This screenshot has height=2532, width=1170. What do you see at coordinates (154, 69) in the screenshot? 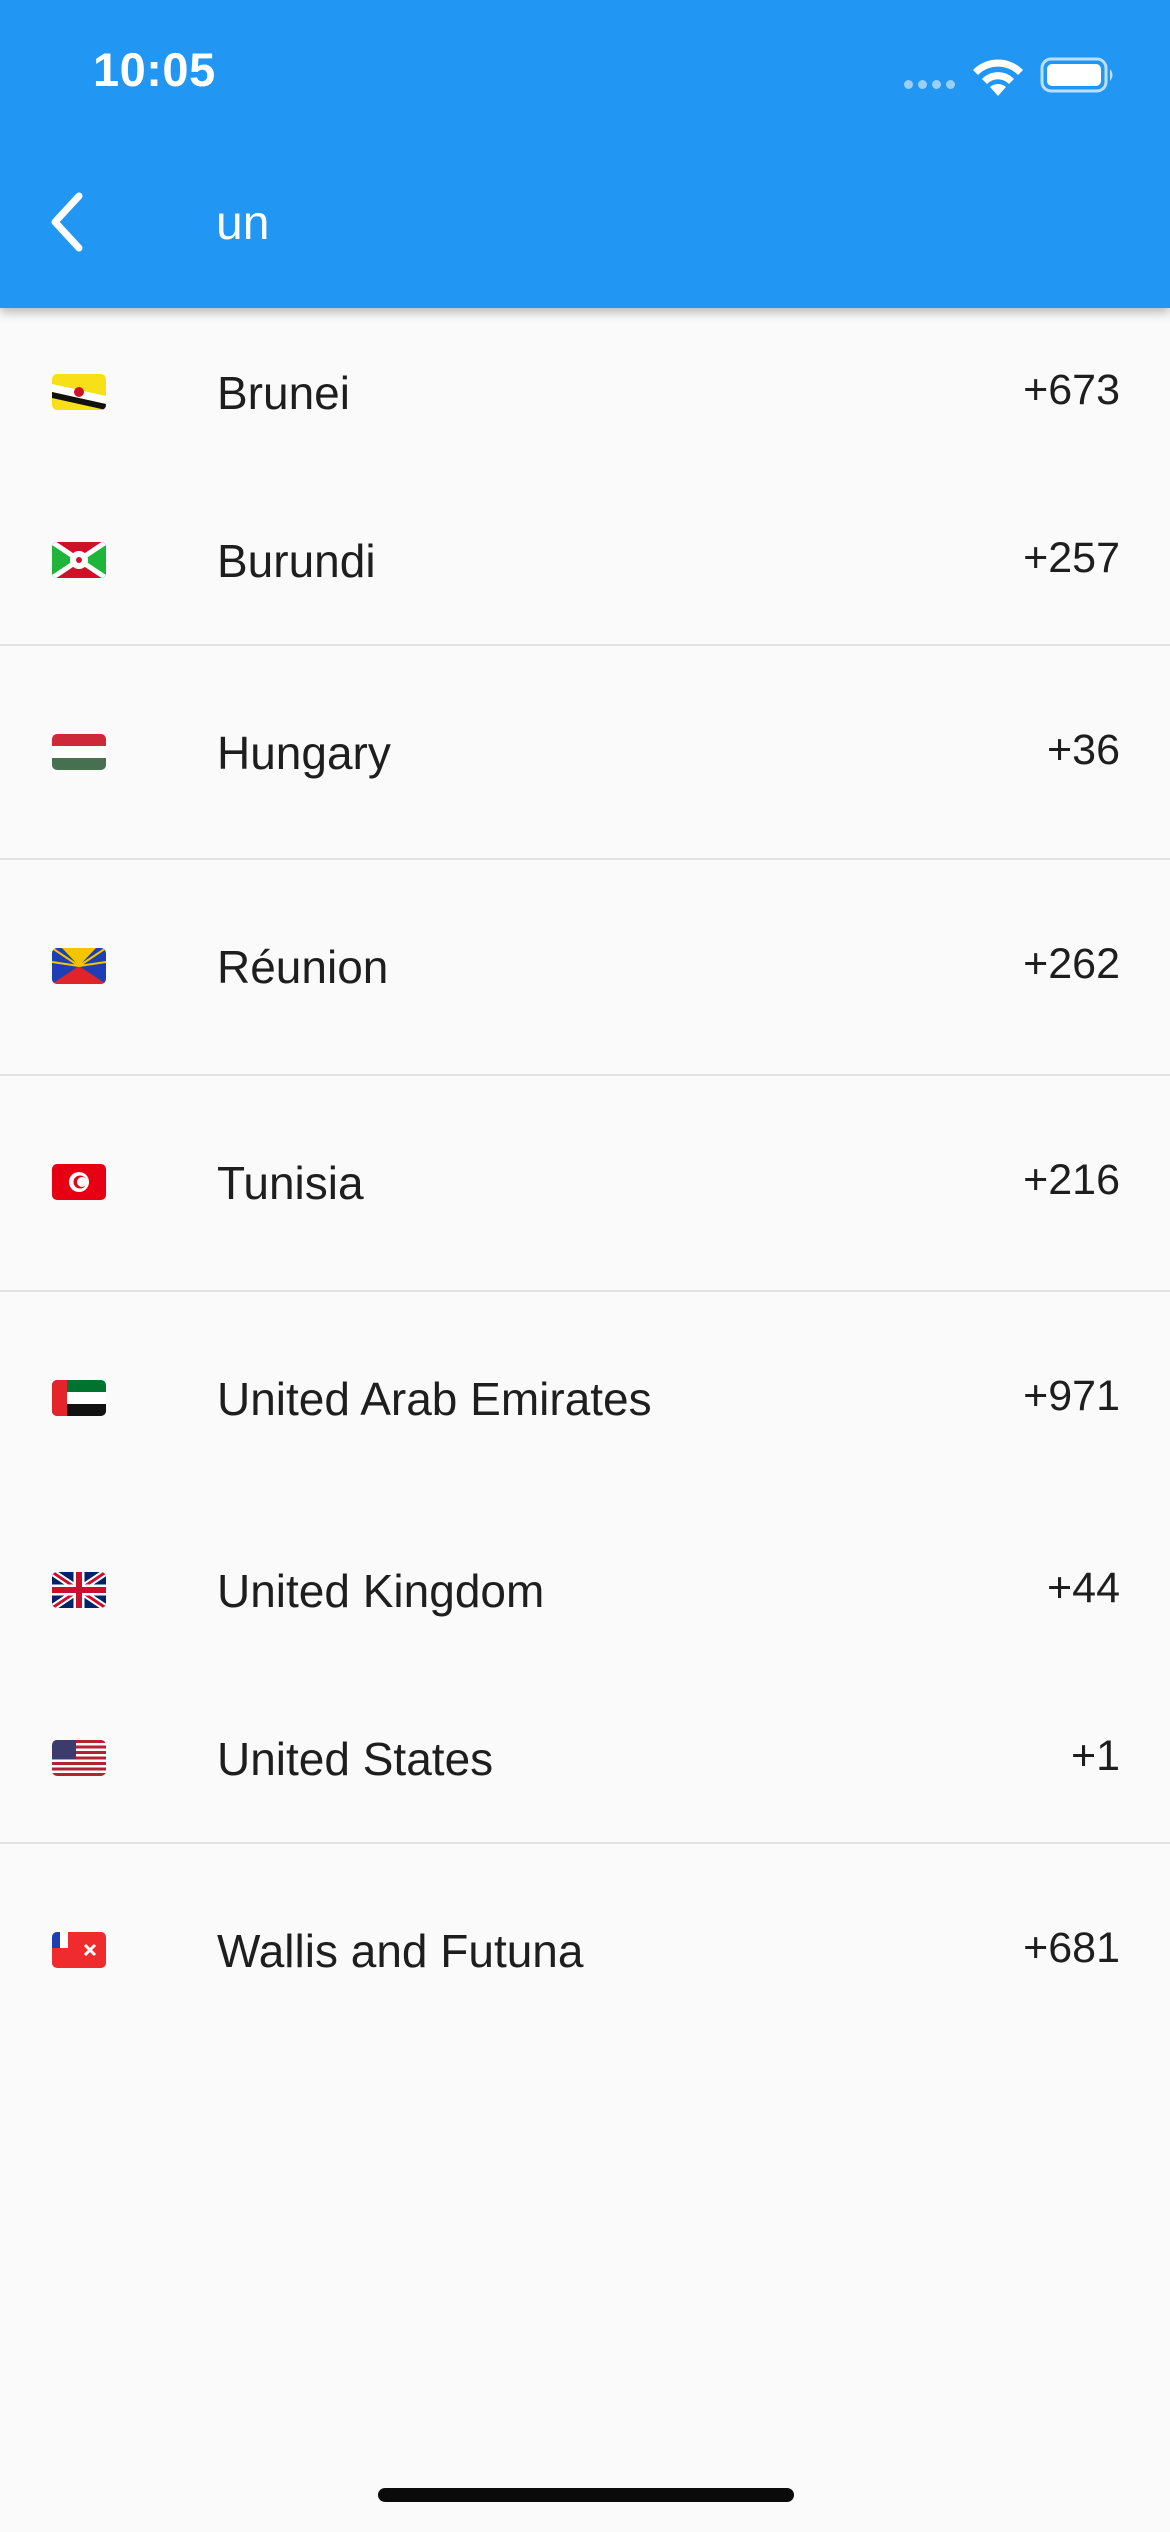
I see `status-time: 10:05` at bounding box center [154, 69].